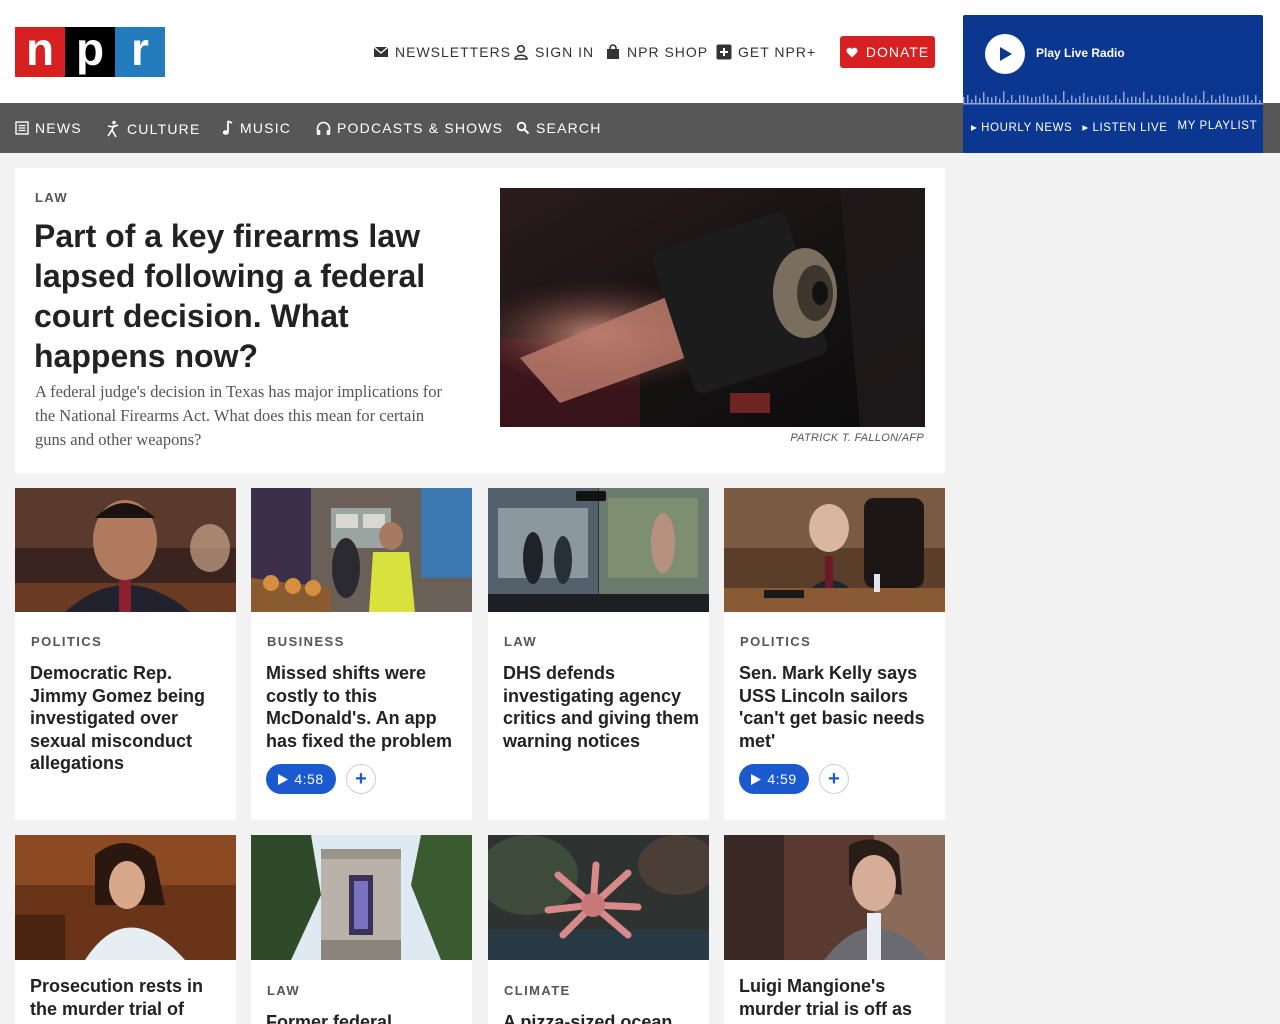 The width and height of the screenshot is (1280, 1024). I want to click on my-playlist-link: MY PLAYLIST, so click(1218, 127).